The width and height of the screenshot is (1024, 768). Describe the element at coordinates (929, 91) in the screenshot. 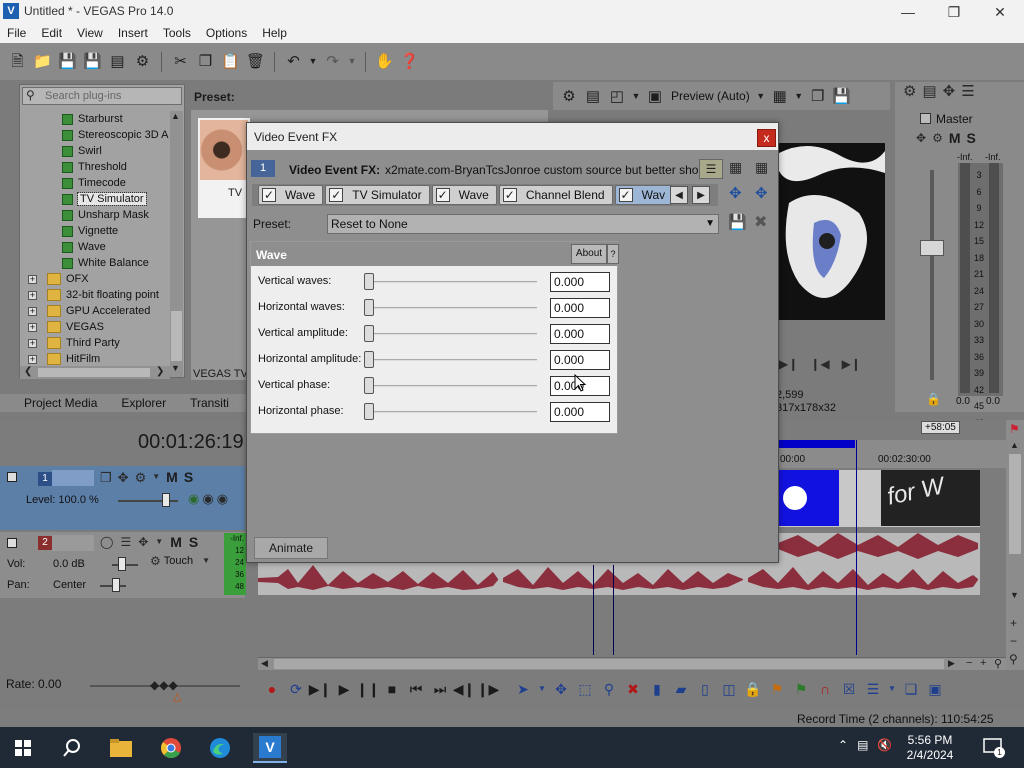

I see `master-insert-icon: ▤` at that location.